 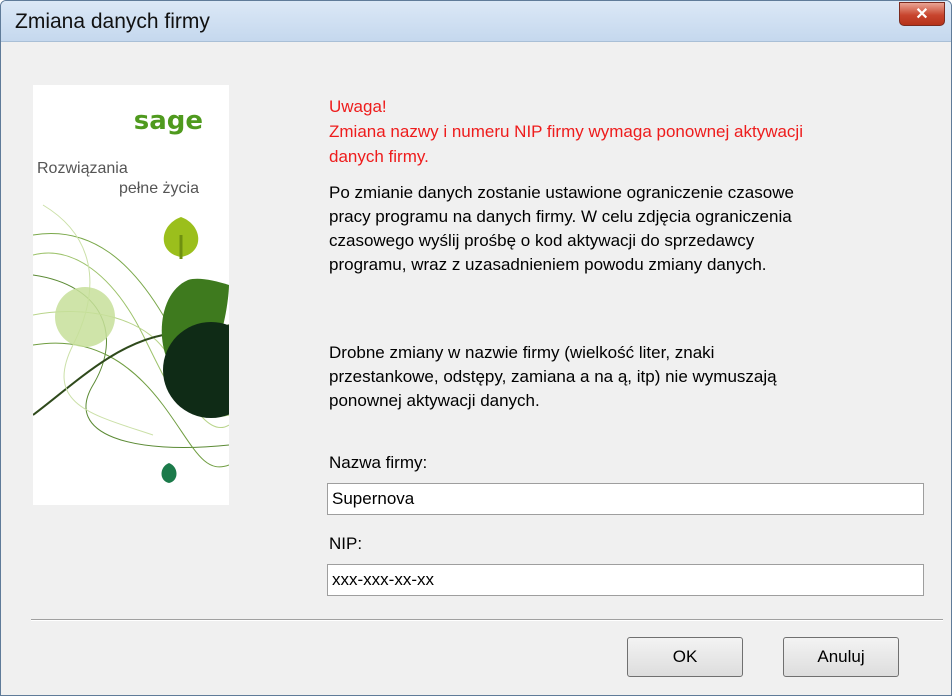 What do you see at coordinates (159, 188) in the screenshot?
I see `tagline-line2: pełne życia` at bounding box center [159, 188].